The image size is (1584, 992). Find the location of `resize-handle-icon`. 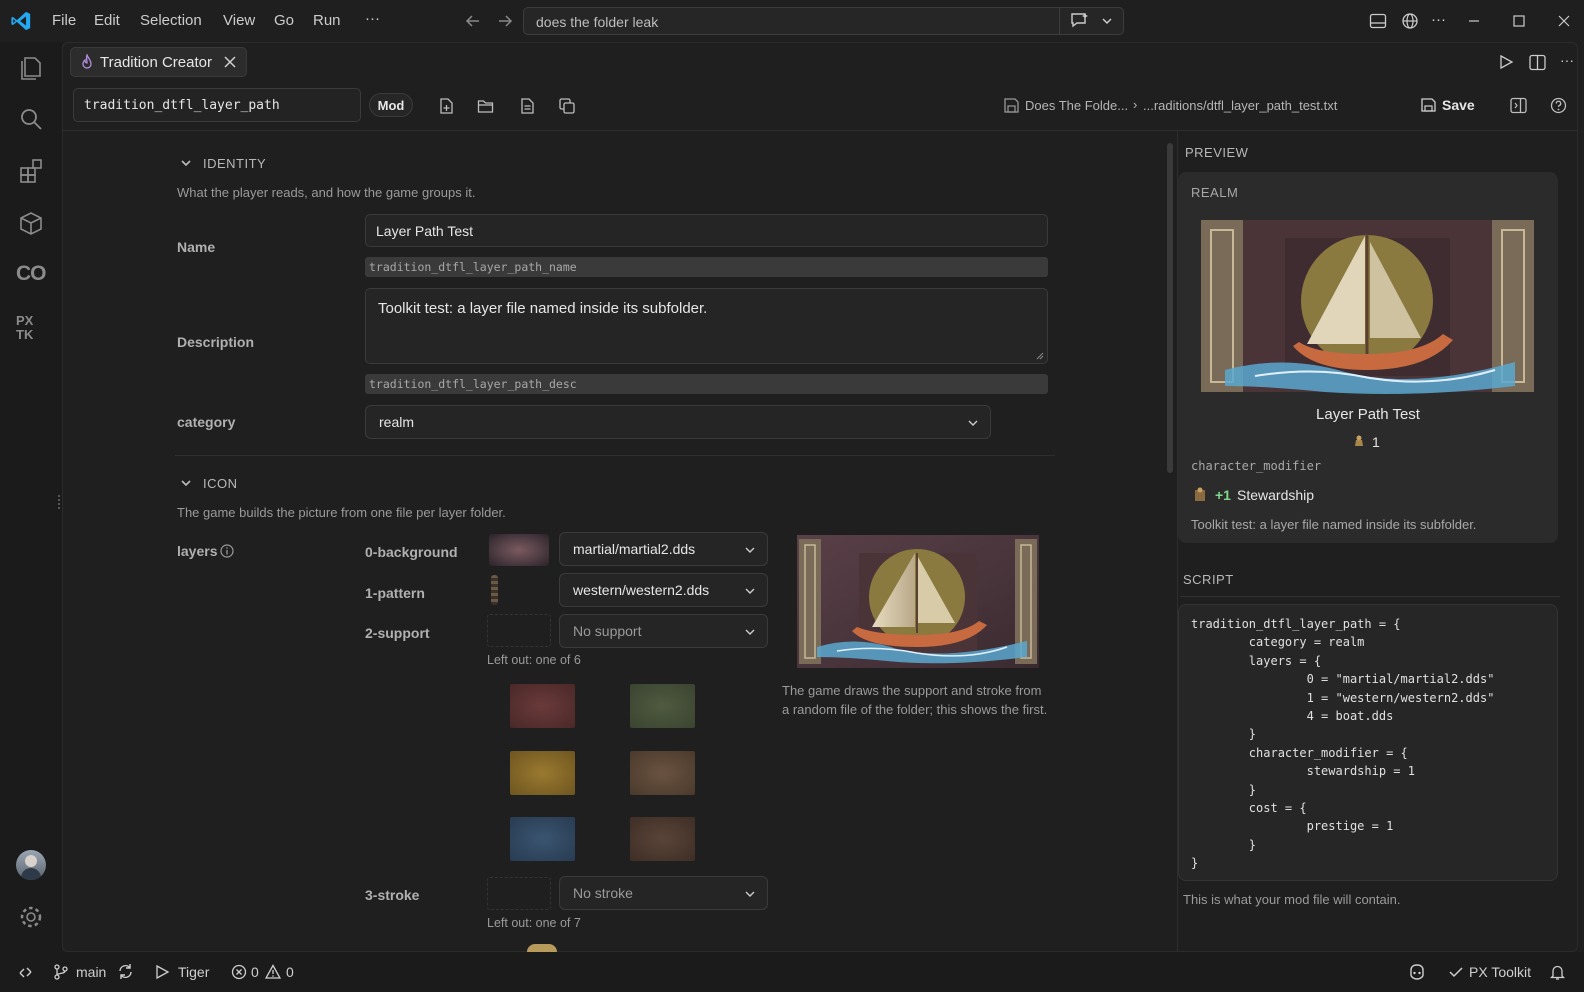

resize-handle-icon is located at coordinates (1040, 356).